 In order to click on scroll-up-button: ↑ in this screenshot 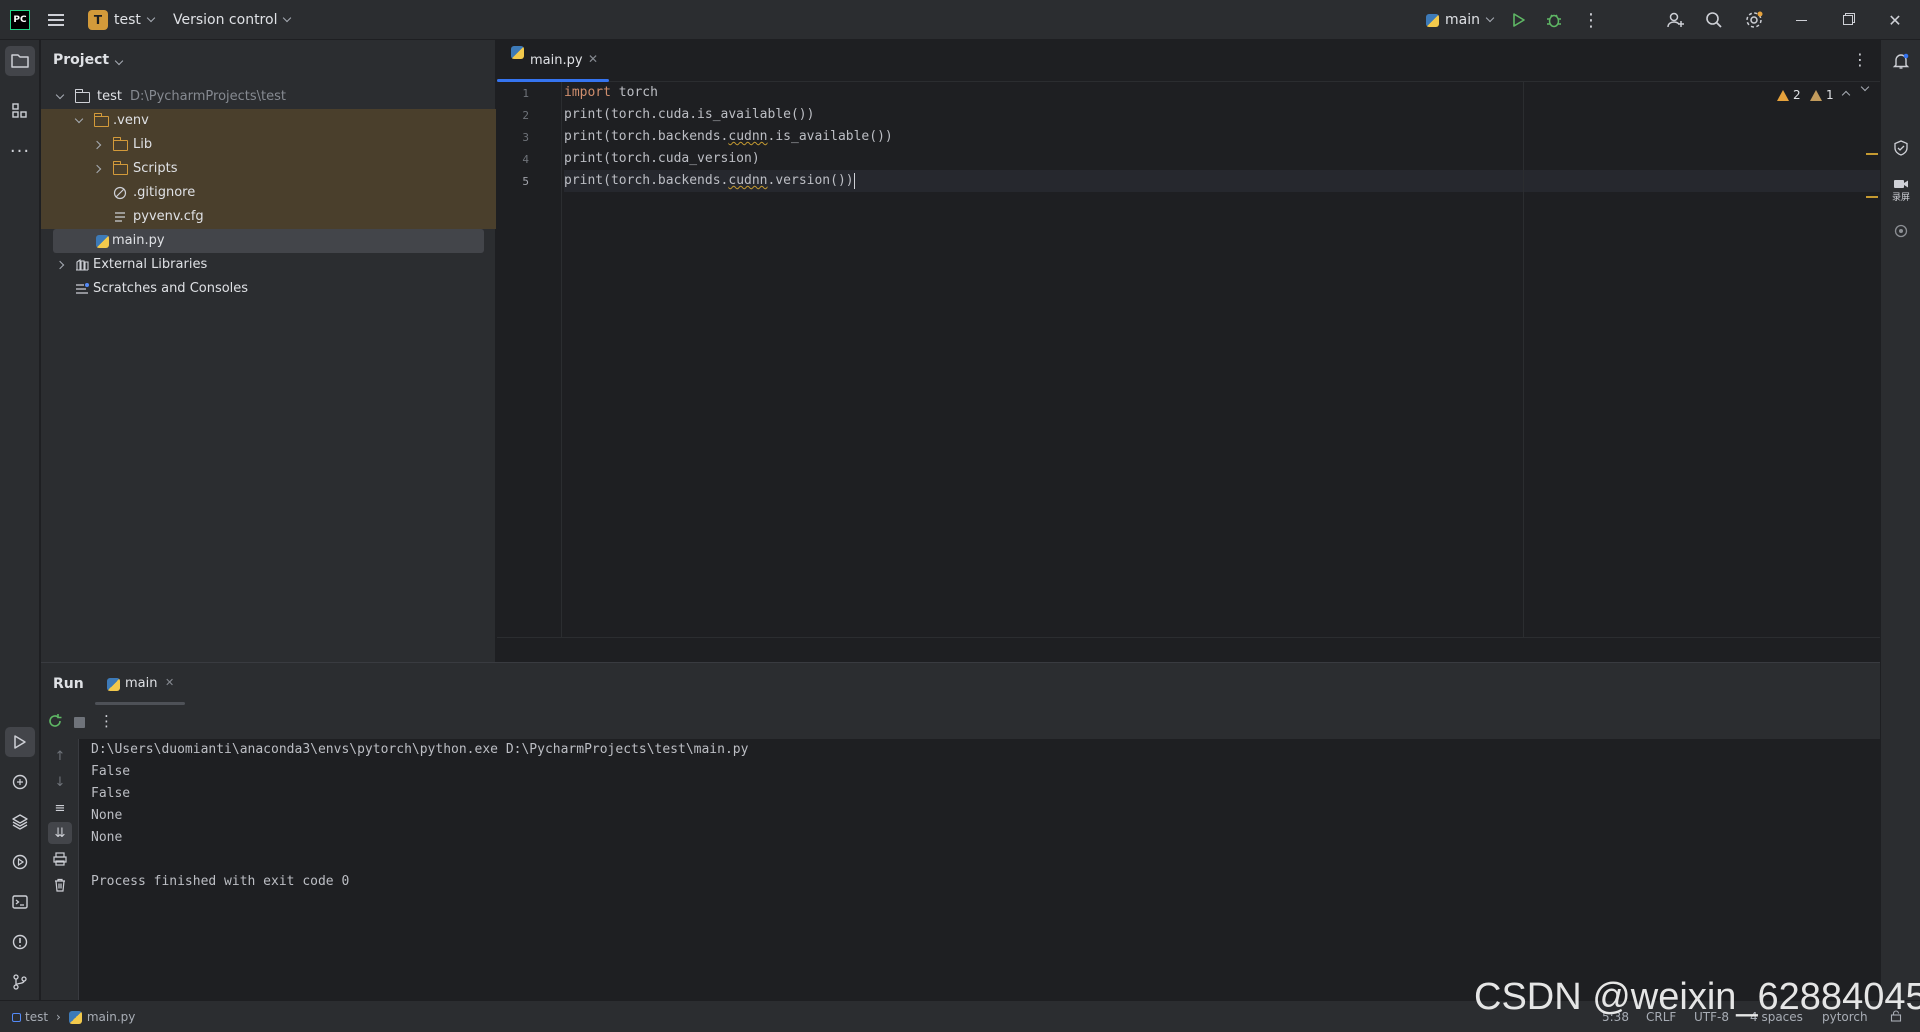, I will do `click(60, 756)`.